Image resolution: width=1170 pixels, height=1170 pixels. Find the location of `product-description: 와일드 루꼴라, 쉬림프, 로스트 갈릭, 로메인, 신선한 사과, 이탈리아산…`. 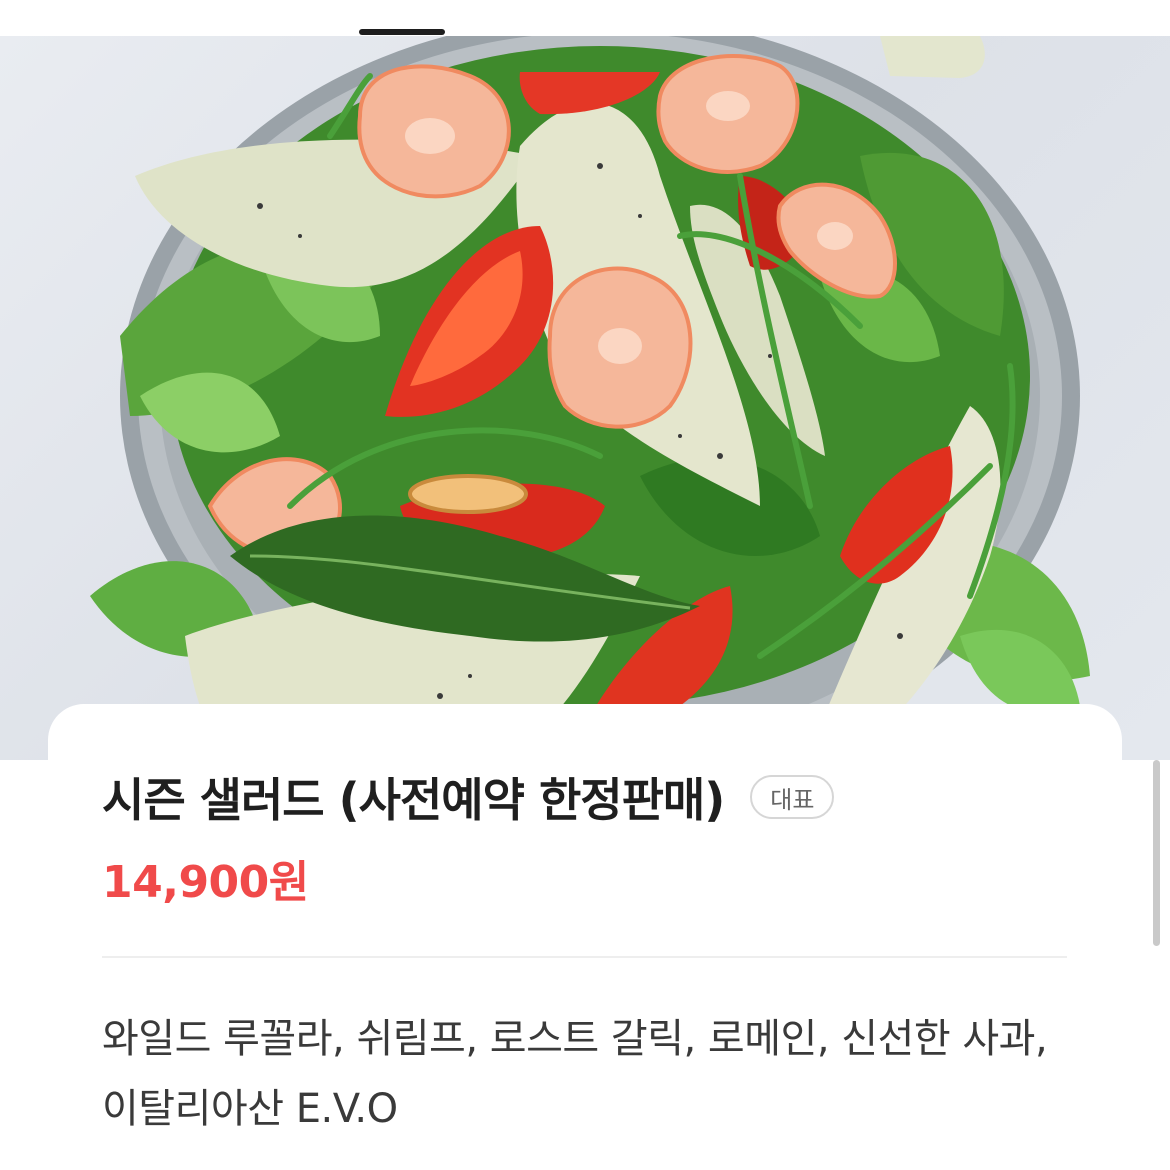

product-description: 와일드 루꼴라, 쉬림프, 로스트 갈릭, 로메인, 신선한 사과, 이탈리아산… is located at coordinates (575, 1074).